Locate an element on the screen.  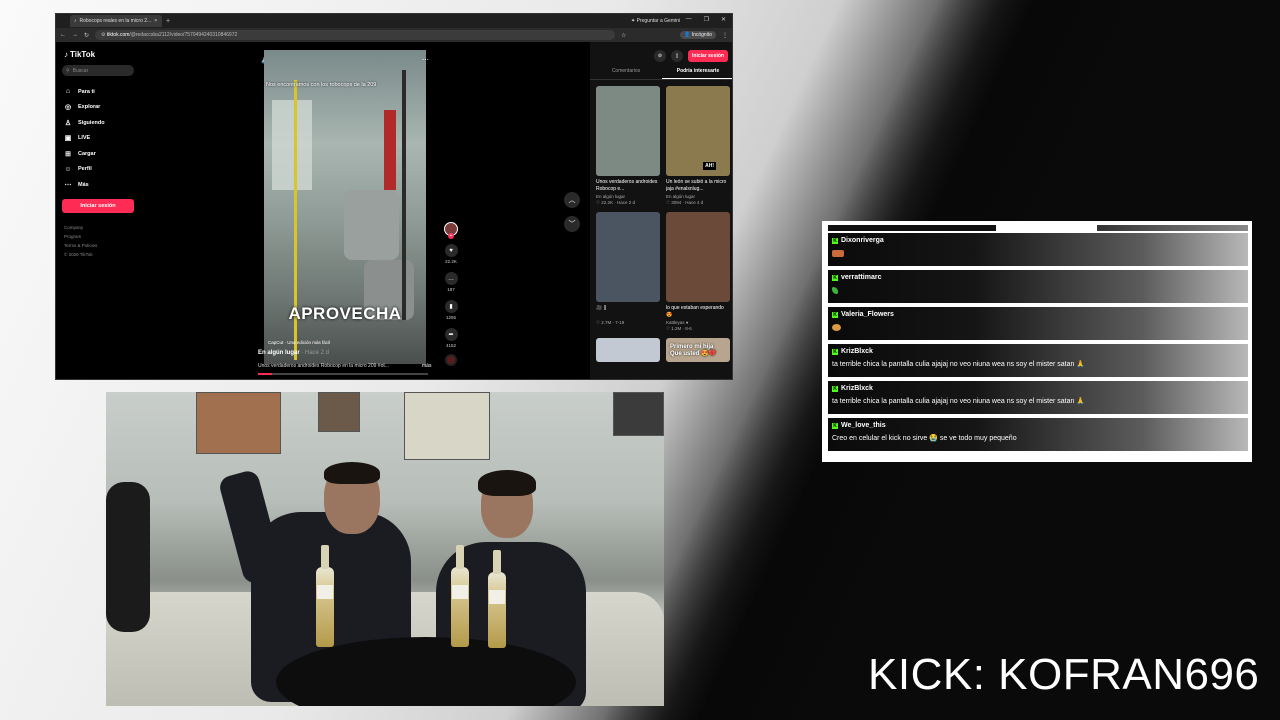
video-location: En algún lugar · Hace 2 d is located at coordinates (293, 353).